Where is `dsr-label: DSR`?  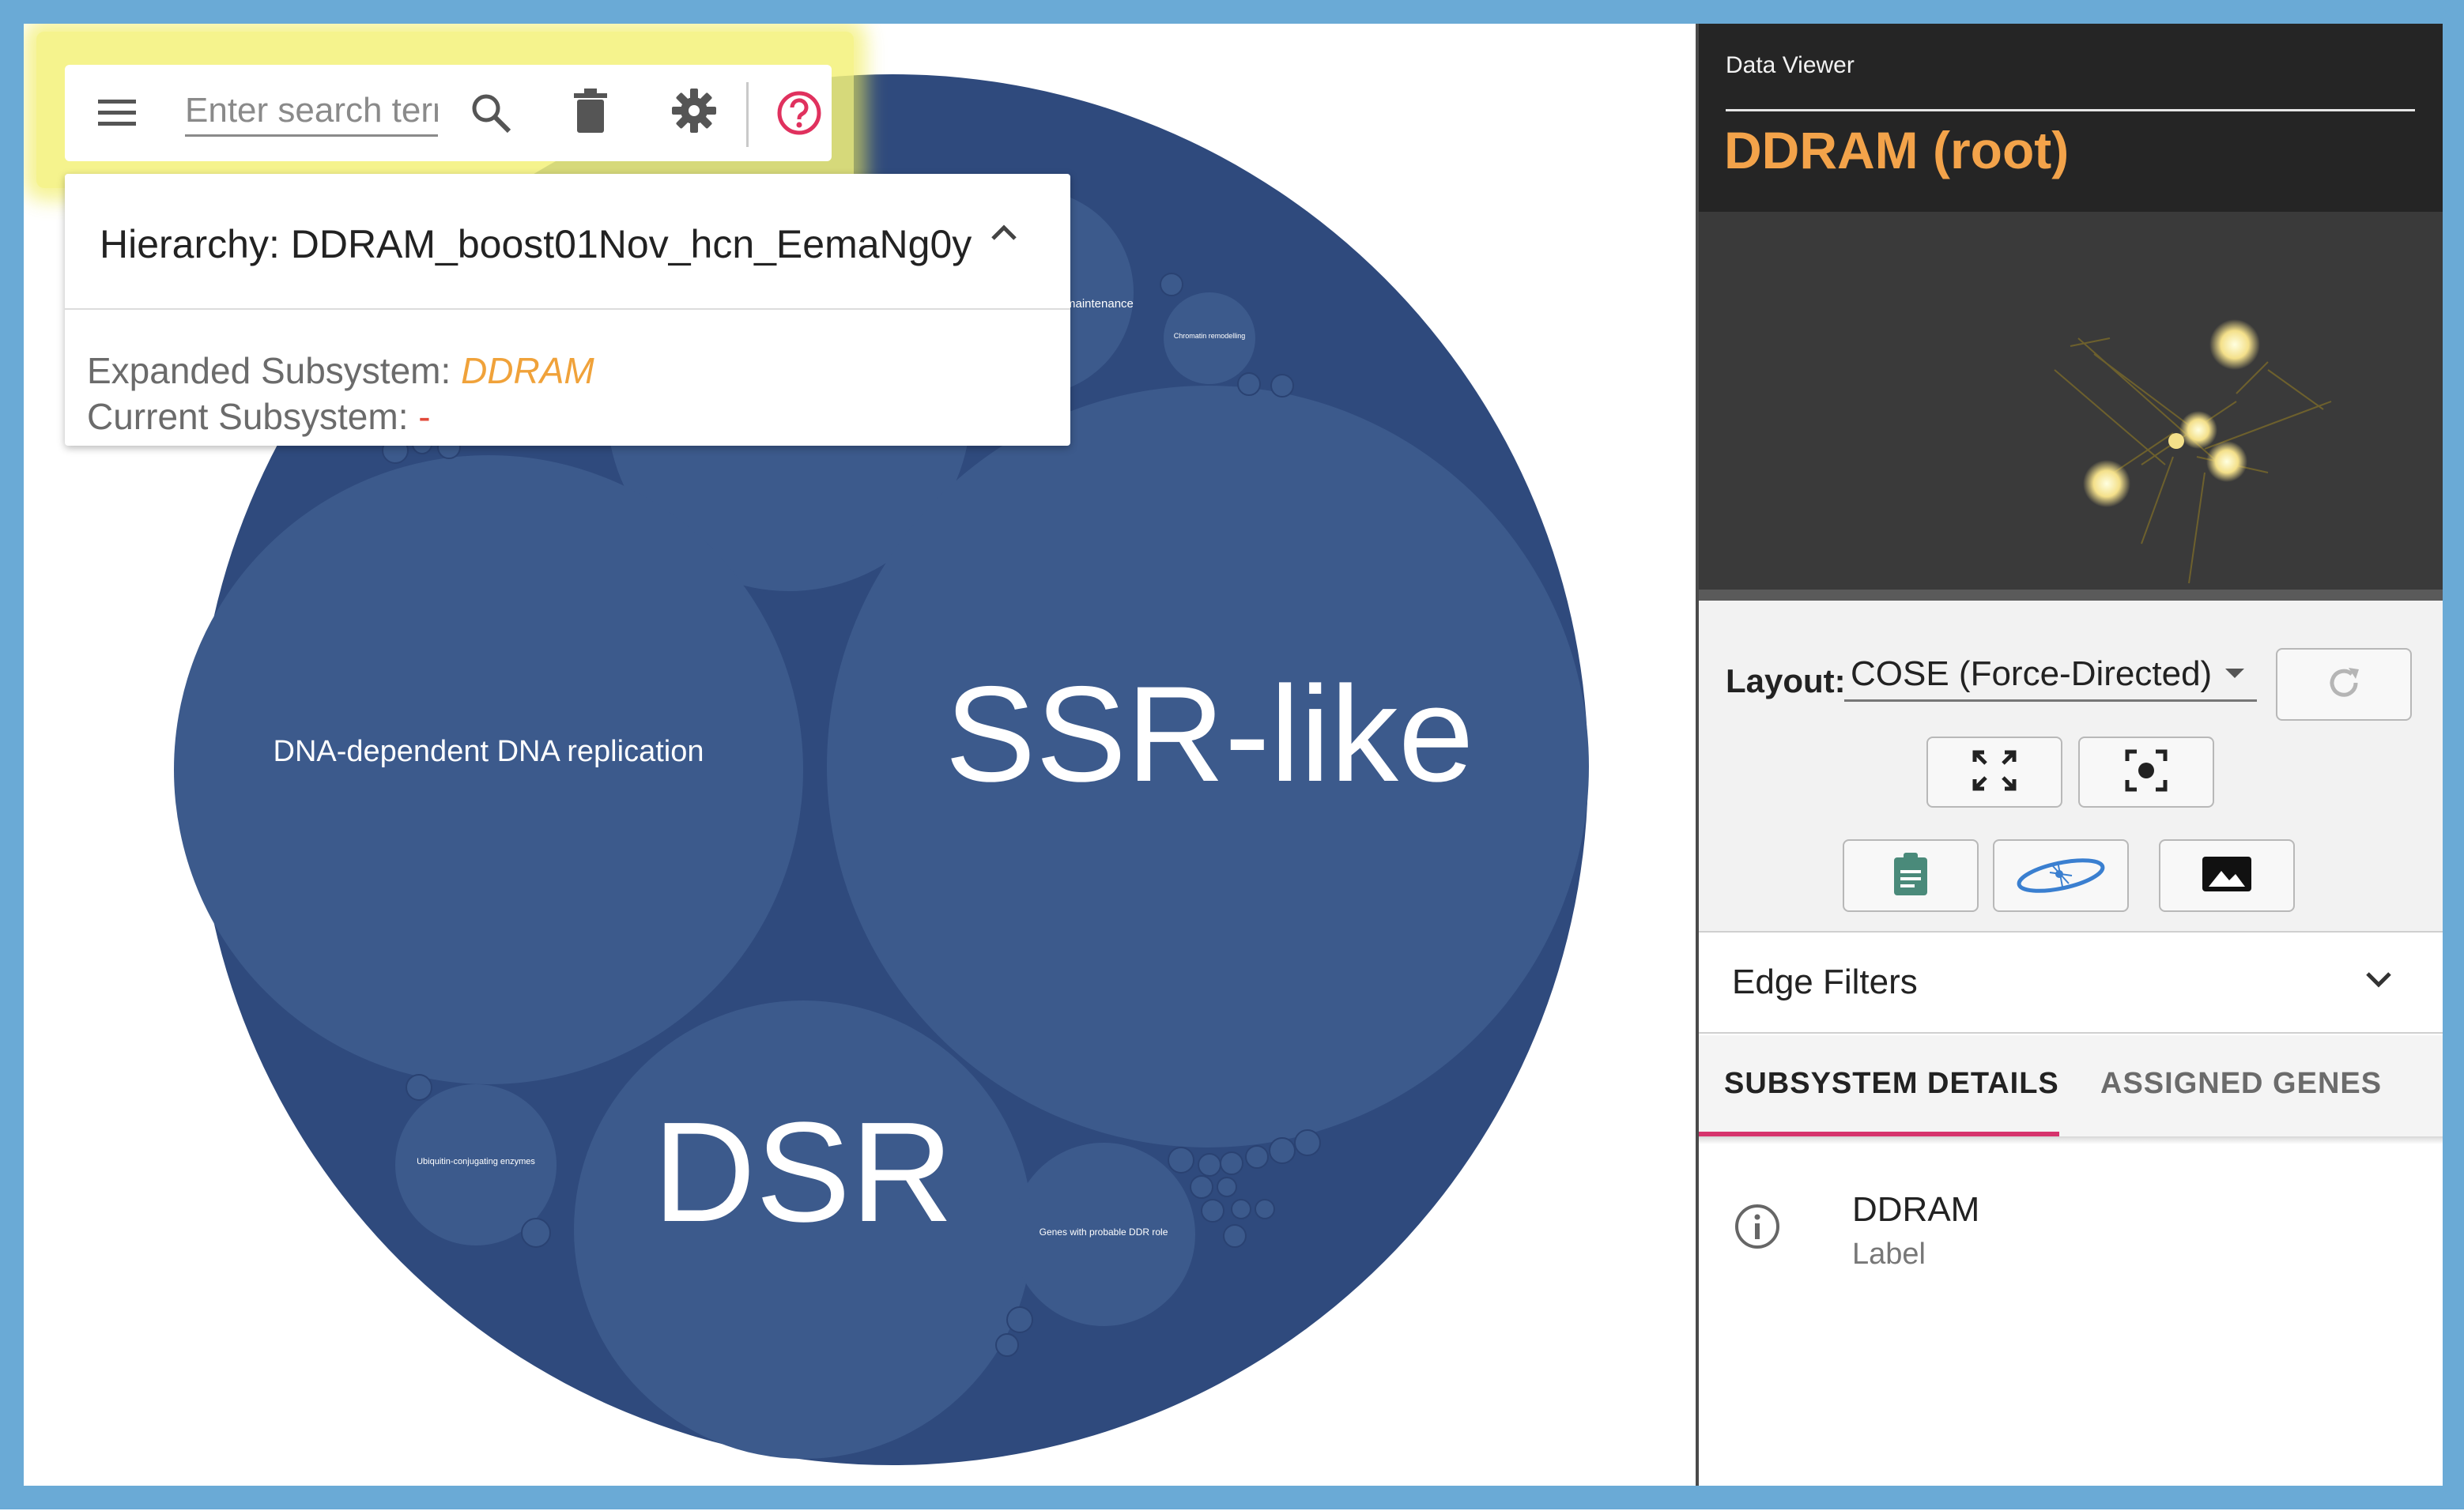 dsr-label: DSR is located at coordinates (803, 1172).